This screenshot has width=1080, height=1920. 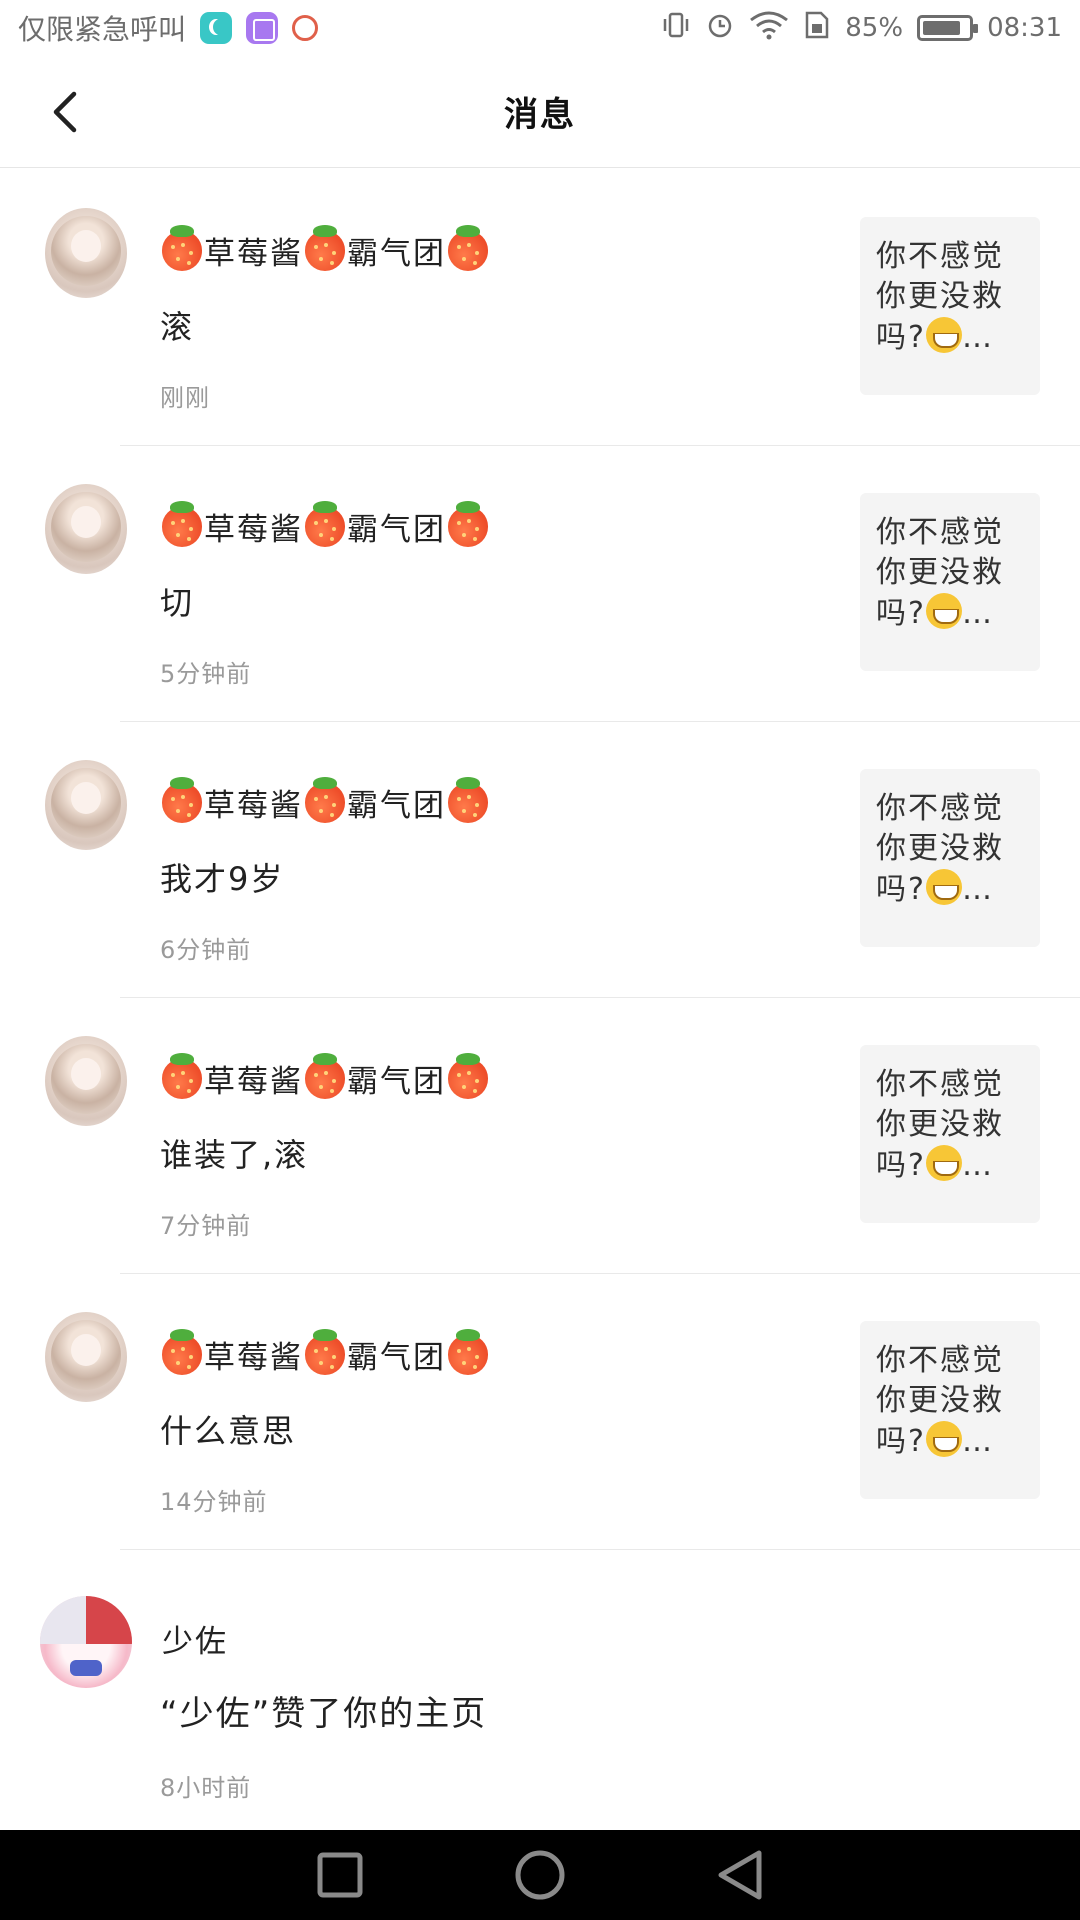 I want to click on wifi-icon, so click(x=769, y=28).